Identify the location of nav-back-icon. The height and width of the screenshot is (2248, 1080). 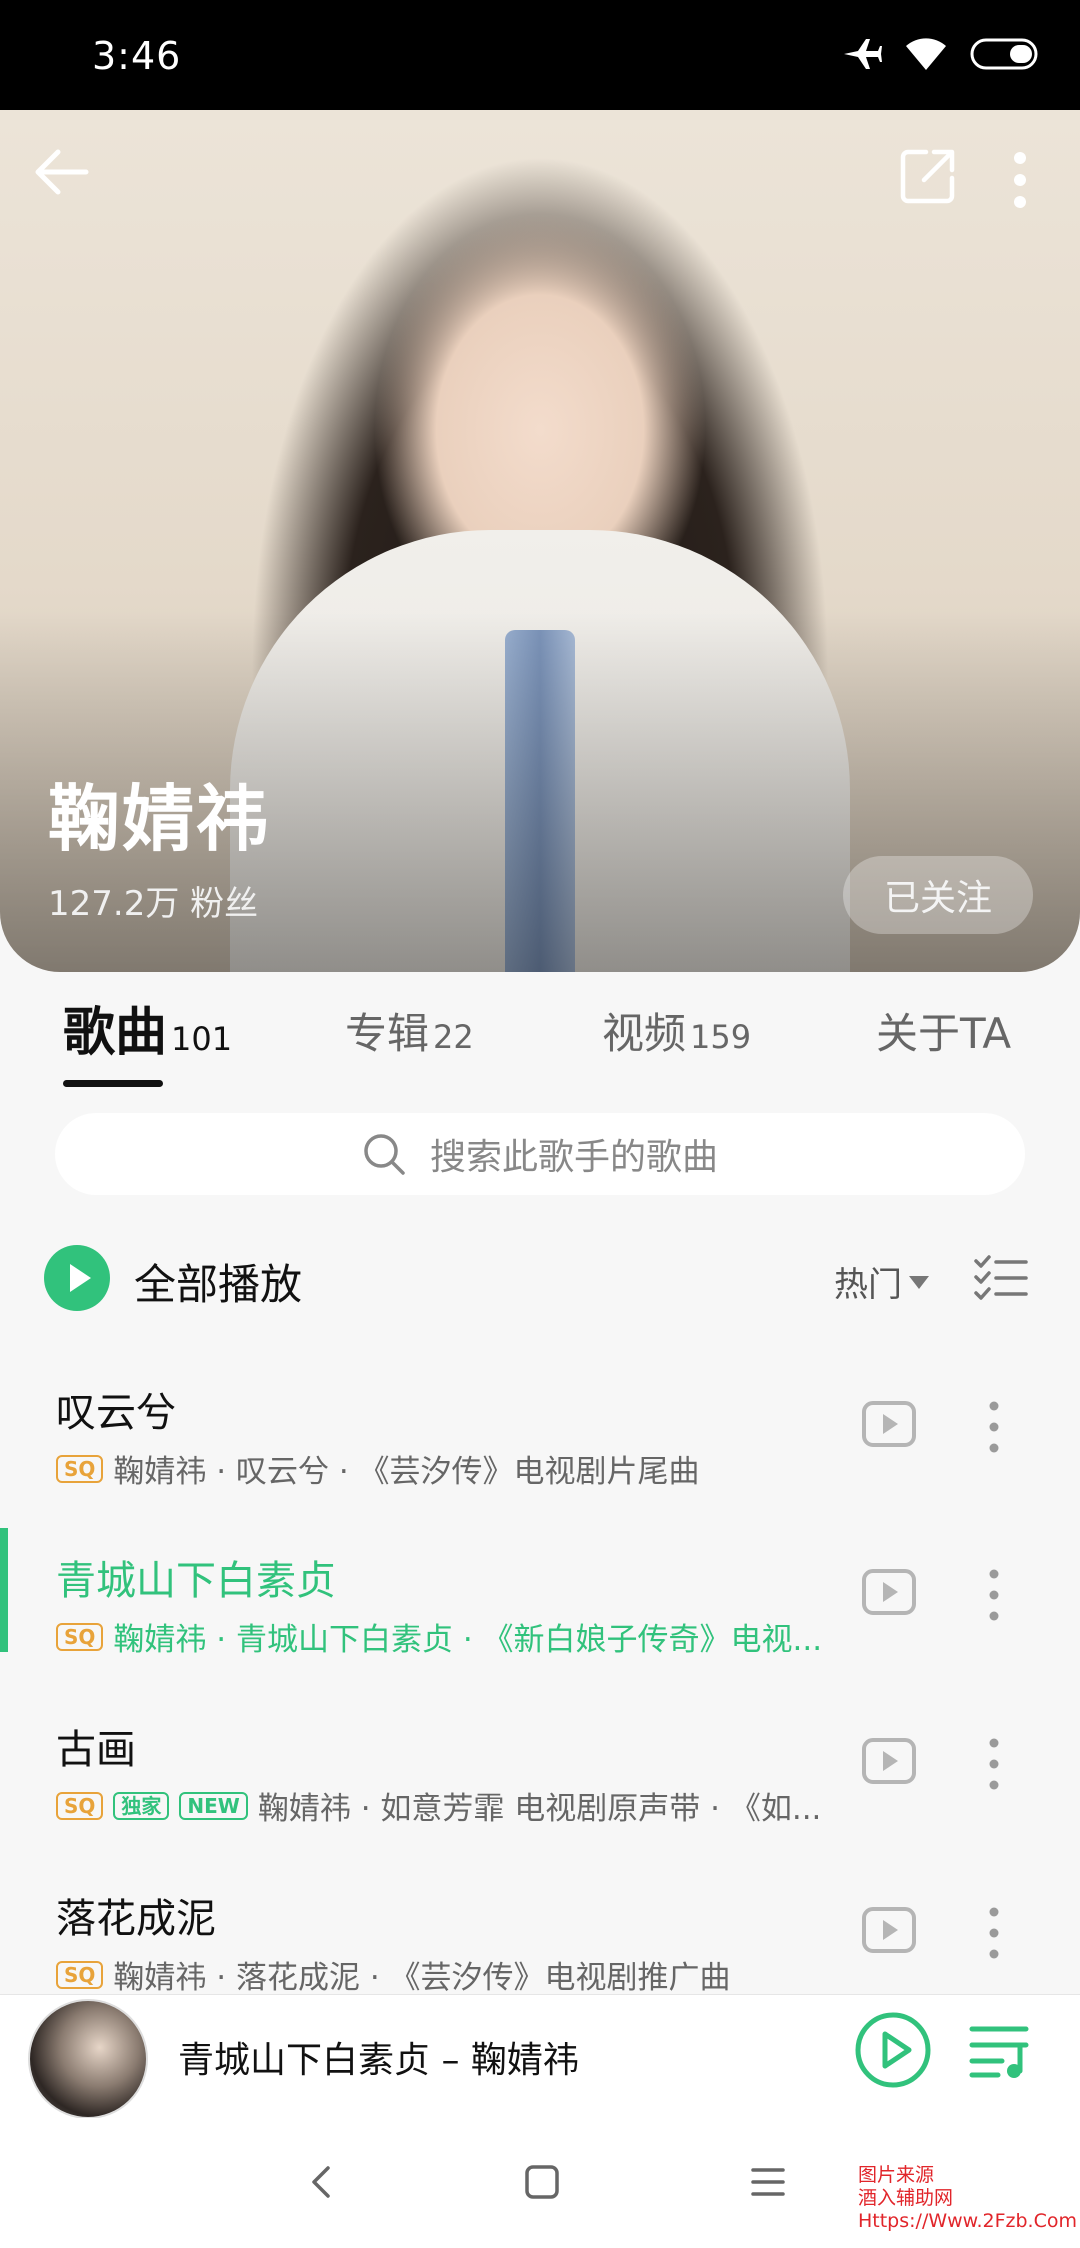
(322, 2182).